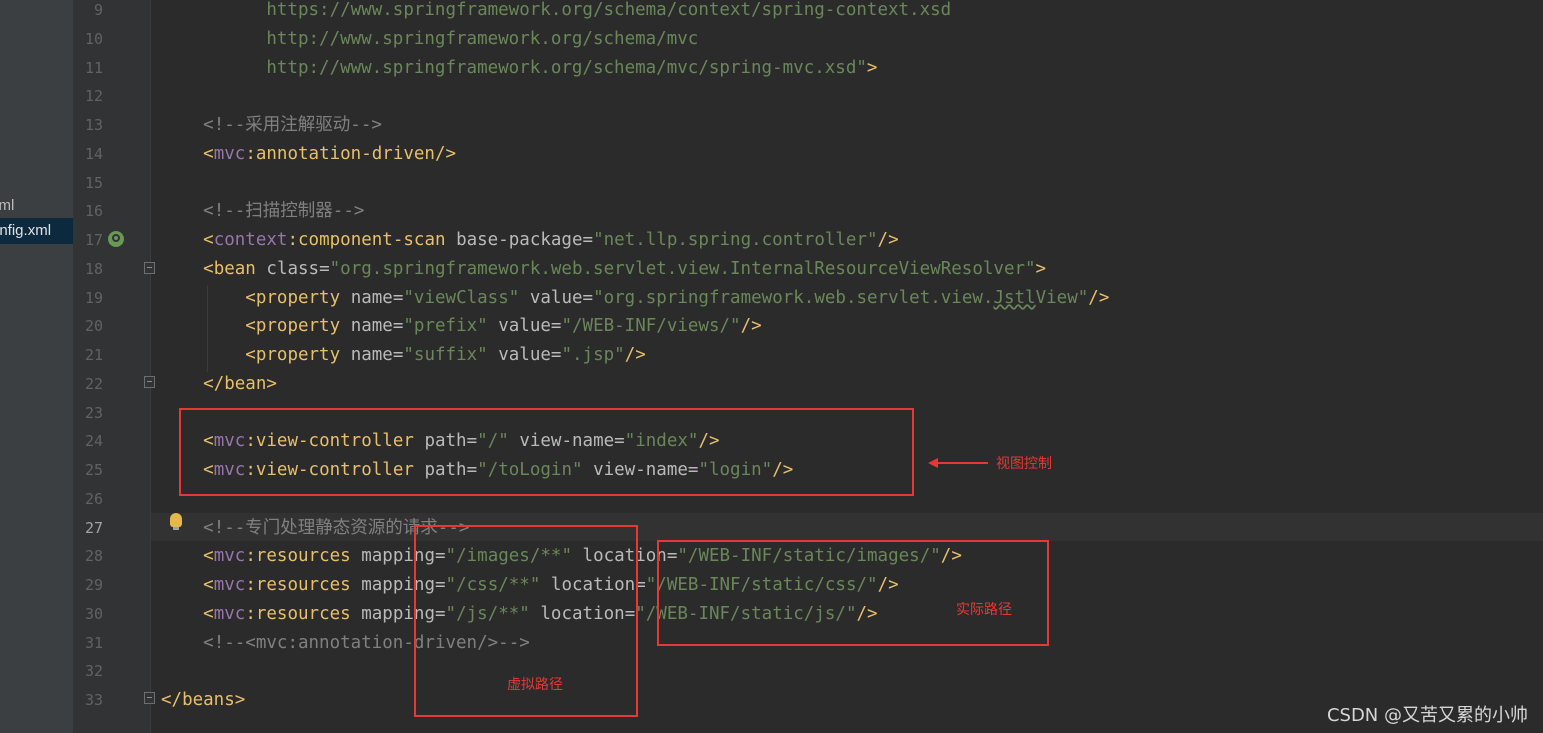  Describe the element at coordinates (93, 268) in the screenshot. I see `line-number: 18` at that location.